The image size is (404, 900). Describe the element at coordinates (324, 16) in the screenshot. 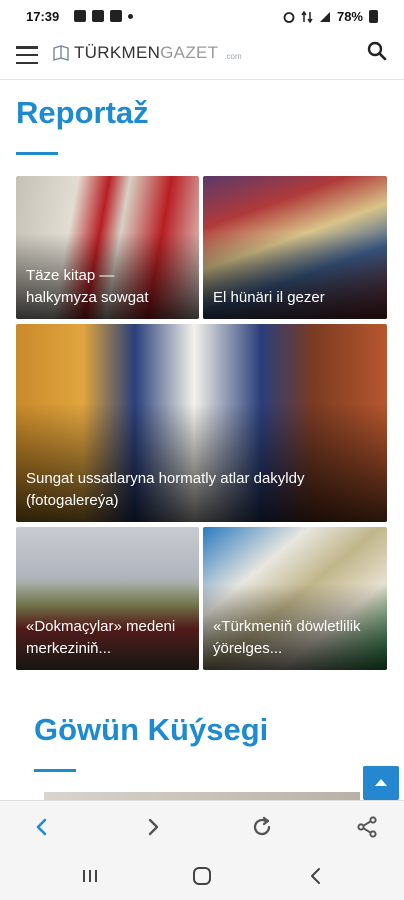

I see `signal-icon` at that location.